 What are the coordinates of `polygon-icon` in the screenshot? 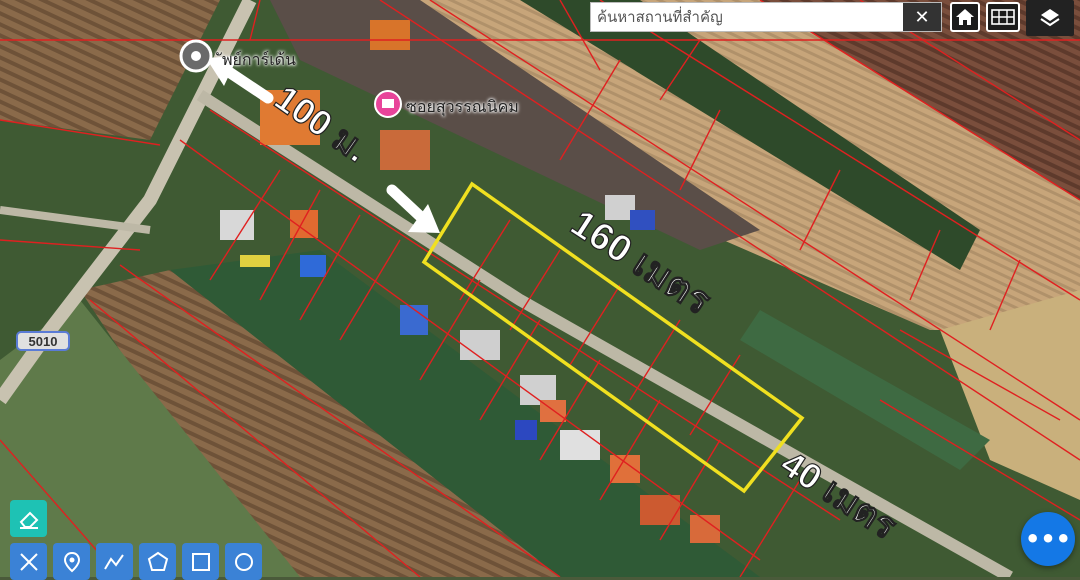 It's located at (157, 561).